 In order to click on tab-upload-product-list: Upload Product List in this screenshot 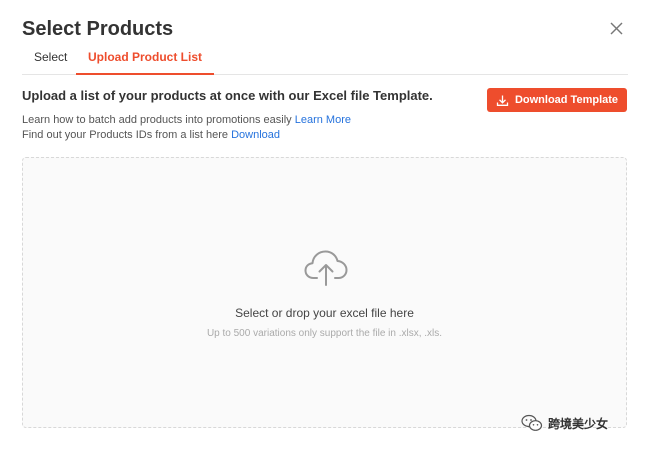, I will do `click(145, 59)`.